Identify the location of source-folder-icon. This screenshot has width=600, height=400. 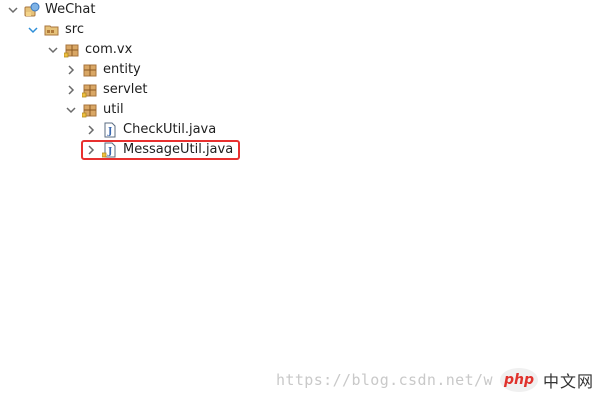
(52, 30).